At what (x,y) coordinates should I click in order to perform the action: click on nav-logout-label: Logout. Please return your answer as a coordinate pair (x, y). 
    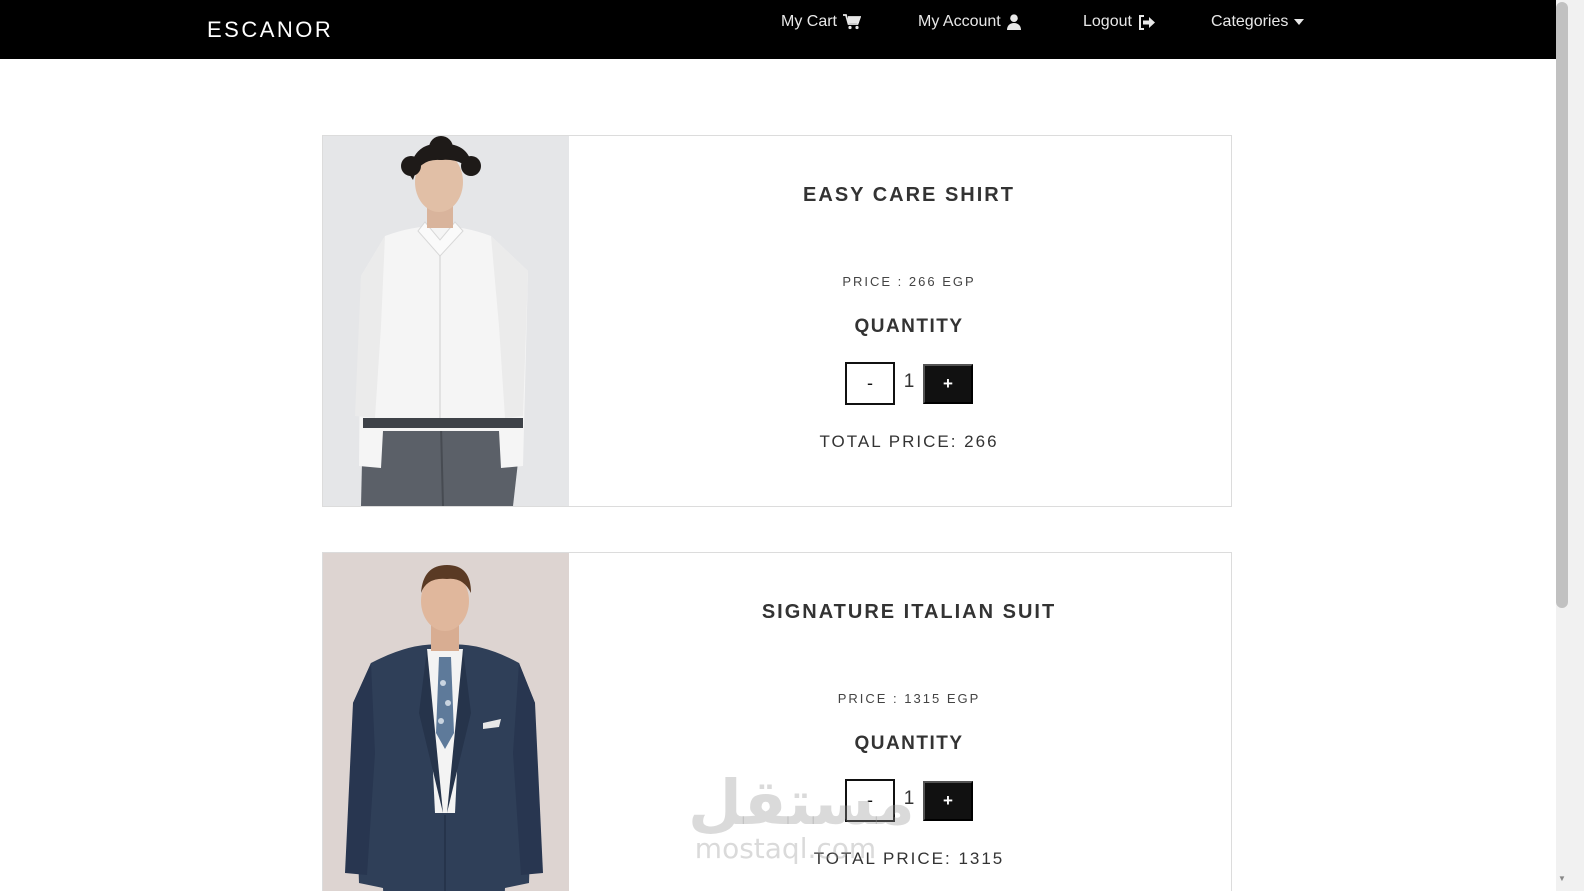
    Looking at the image, I should click on (1107, 21).